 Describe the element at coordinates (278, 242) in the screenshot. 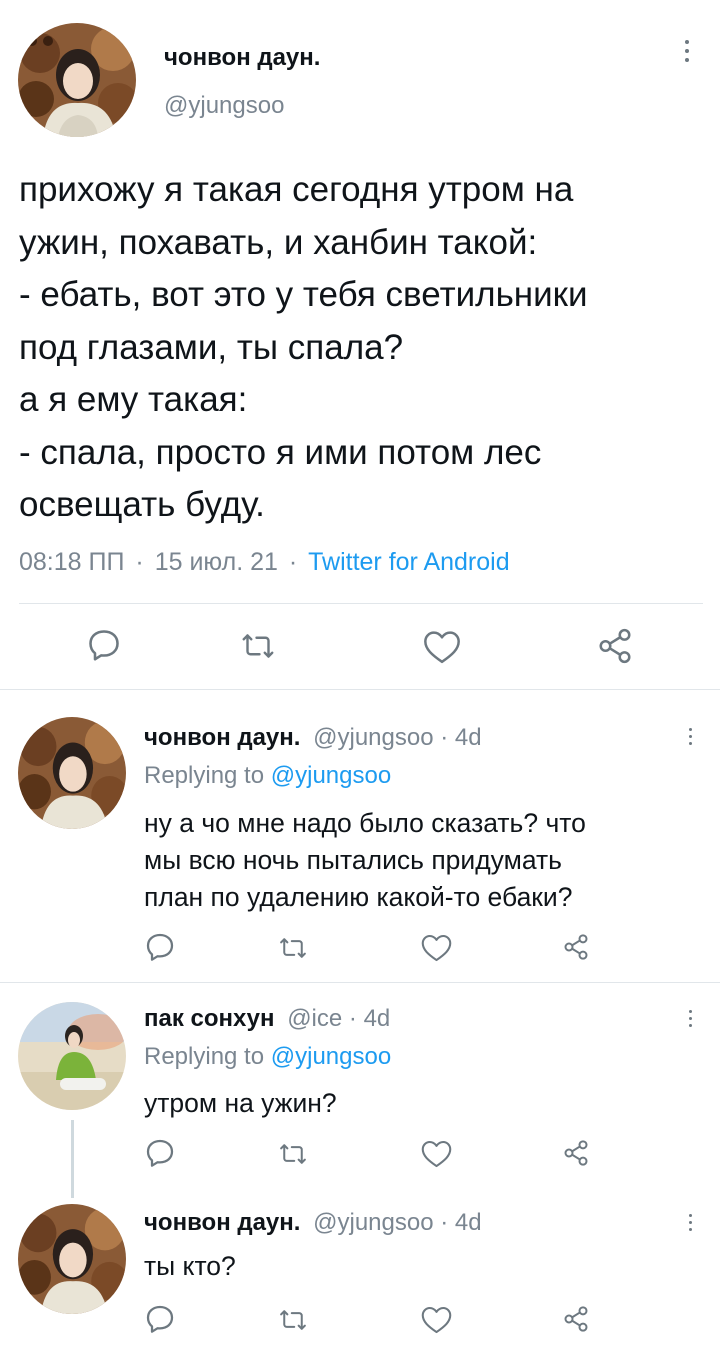

I see `tweet-text-line: ужин, похавать, и ханбин такой:` at that location.